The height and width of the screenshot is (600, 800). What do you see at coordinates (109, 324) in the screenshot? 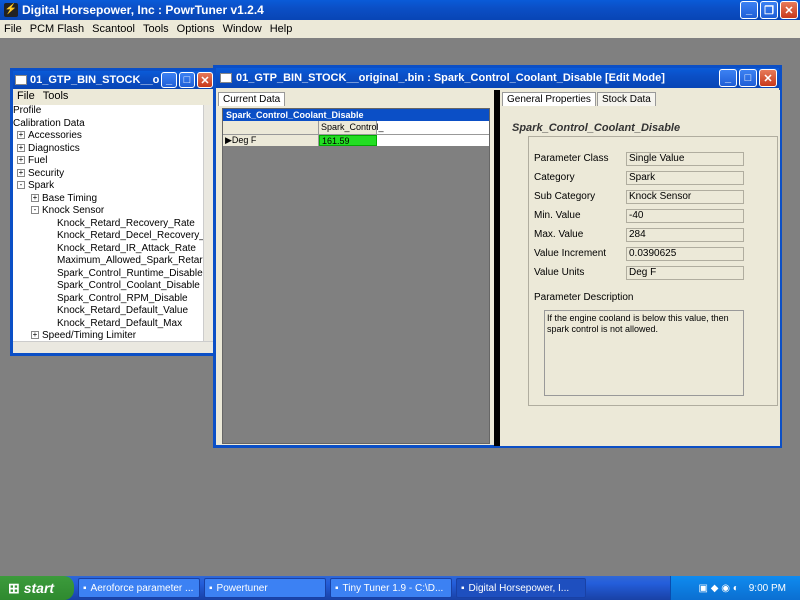
I see `tree-item: Knock_Retard_Default_Max` at bounding box center [109, 324].